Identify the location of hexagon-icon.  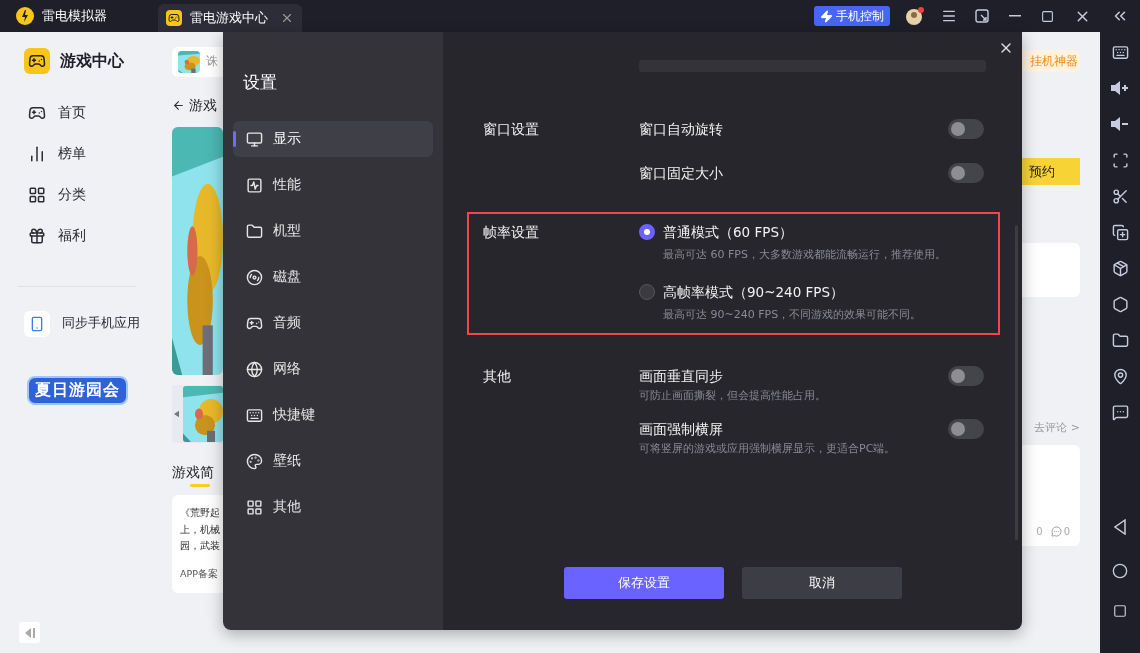
(1120, 304).